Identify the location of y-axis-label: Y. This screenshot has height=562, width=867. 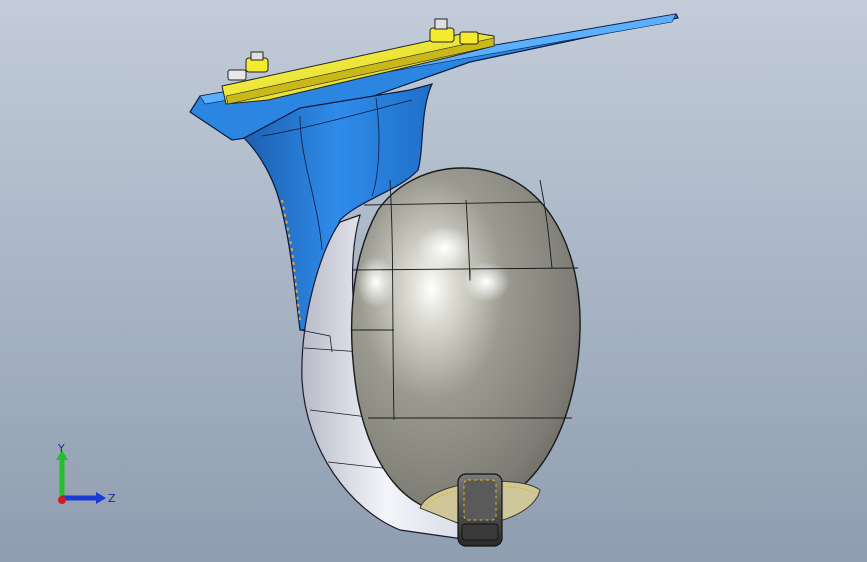
(61, 448).